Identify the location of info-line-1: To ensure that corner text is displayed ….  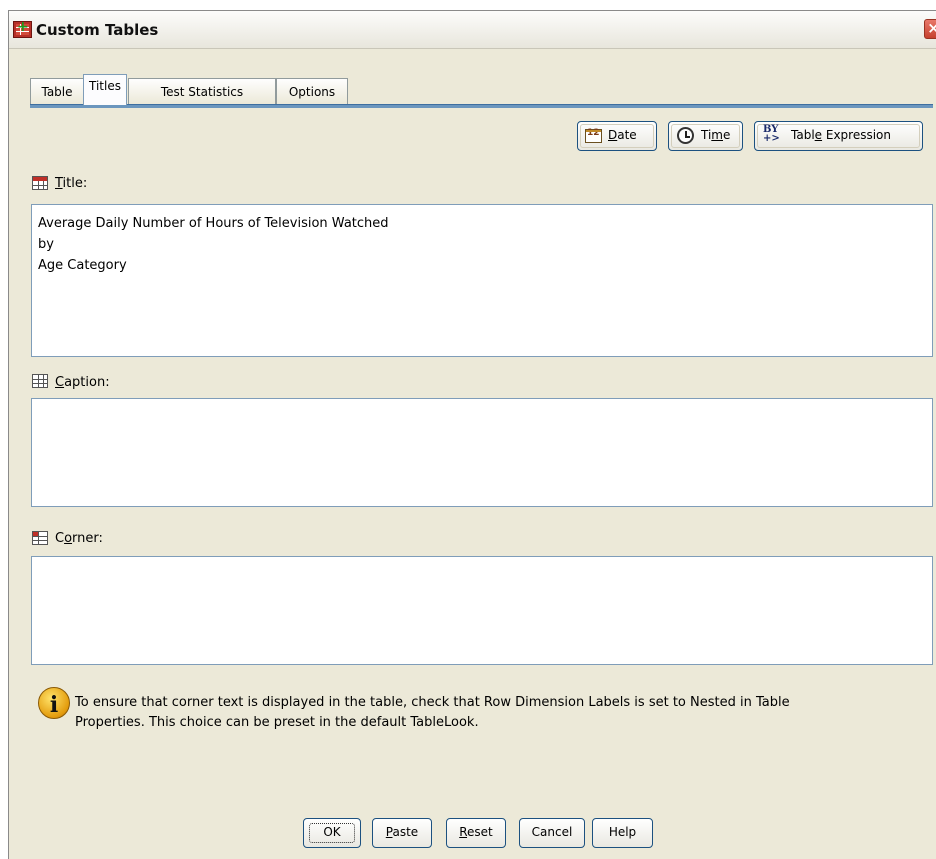
(432, 702).